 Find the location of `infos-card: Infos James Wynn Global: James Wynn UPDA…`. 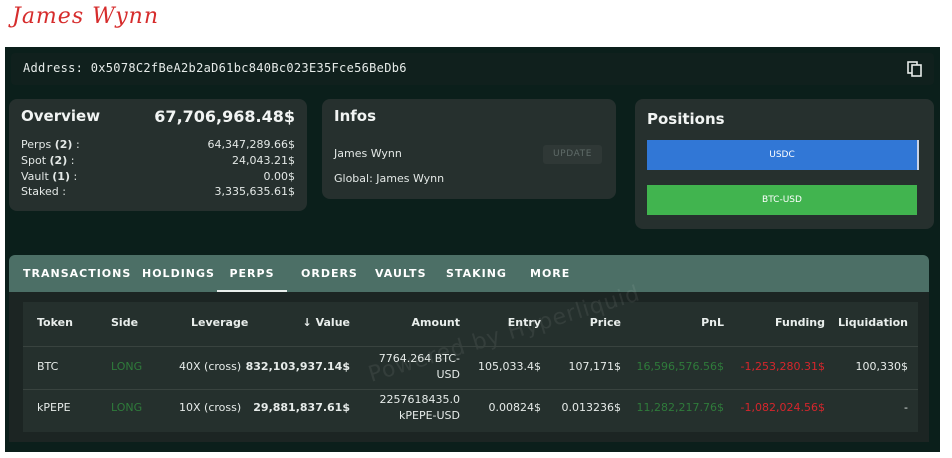

infos-card: Infos James Wynn Global: James Wynn UPDA… is located at coordinates (469, 149).